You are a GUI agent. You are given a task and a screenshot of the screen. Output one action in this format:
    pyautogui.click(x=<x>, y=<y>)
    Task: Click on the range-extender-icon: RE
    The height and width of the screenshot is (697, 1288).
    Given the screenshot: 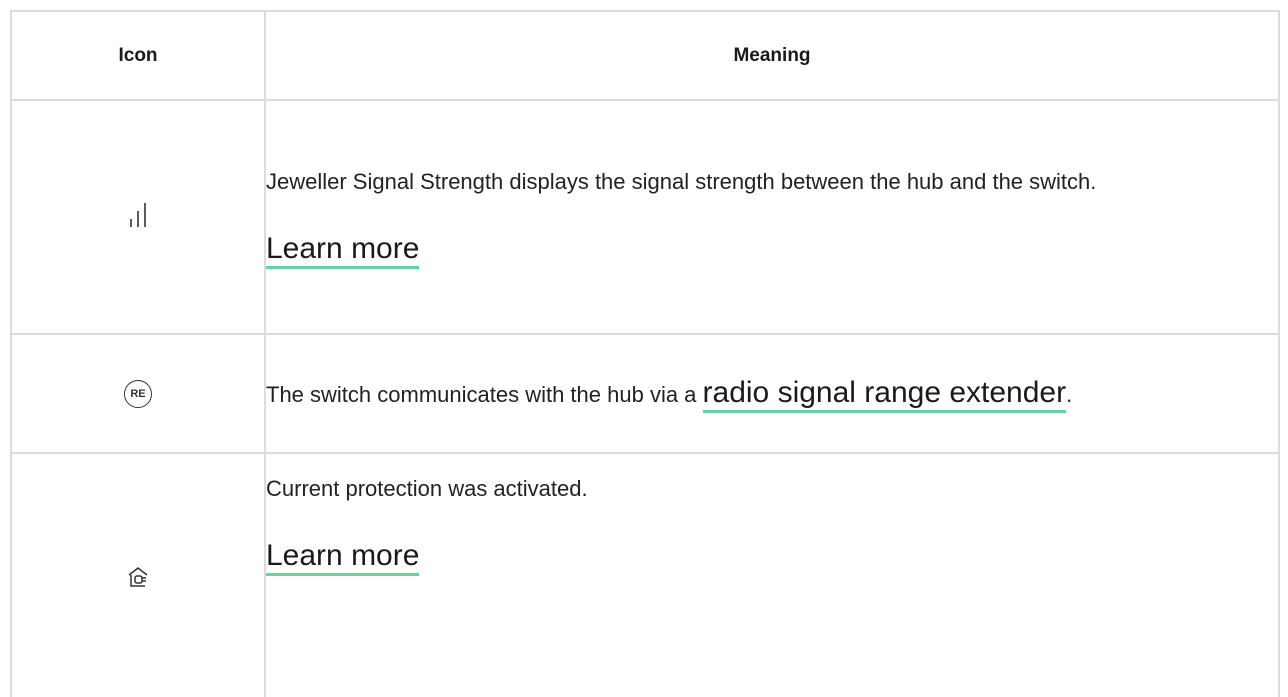 What is the action you would take?
    pyautogui.click(x=138, y=393)
    